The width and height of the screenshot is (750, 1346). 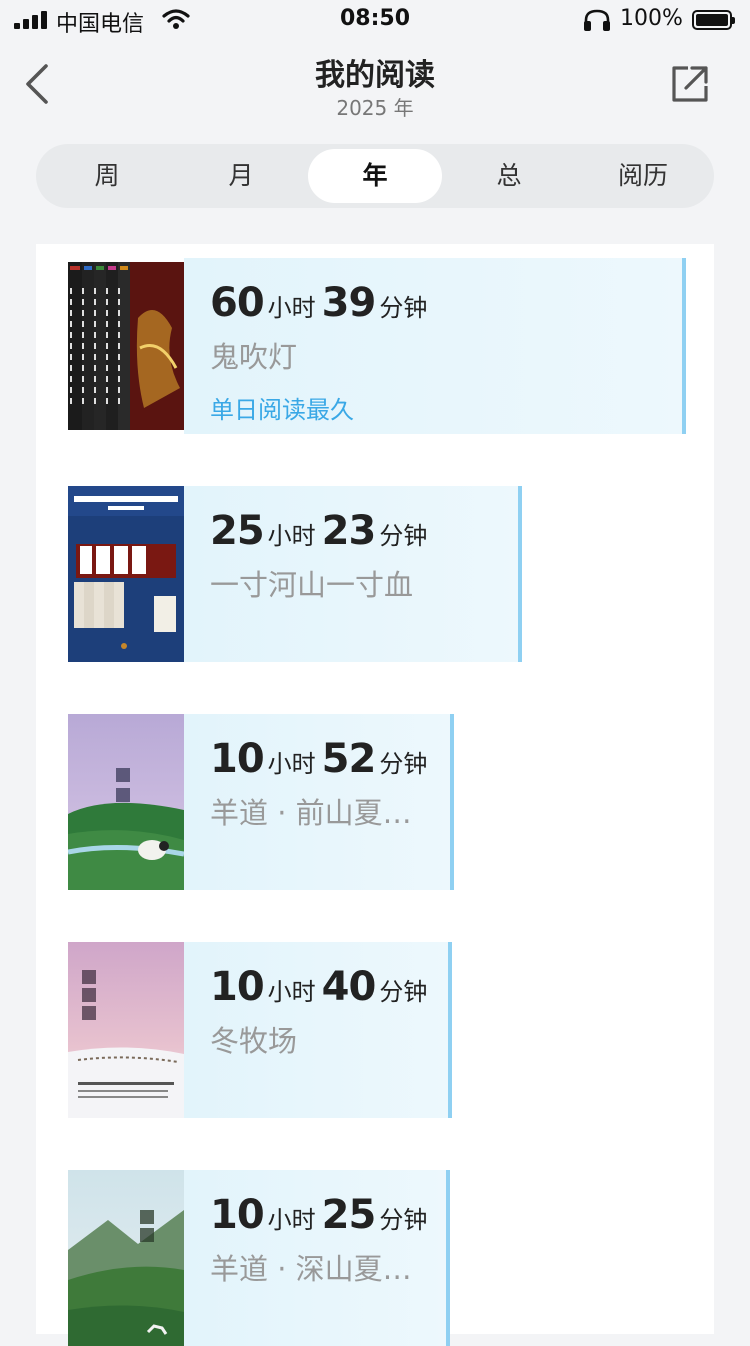 What do you see at coordinates (349, 1215) in the screenshot?
I see `minutes-value: 25` at bounding box center [349, 1215].